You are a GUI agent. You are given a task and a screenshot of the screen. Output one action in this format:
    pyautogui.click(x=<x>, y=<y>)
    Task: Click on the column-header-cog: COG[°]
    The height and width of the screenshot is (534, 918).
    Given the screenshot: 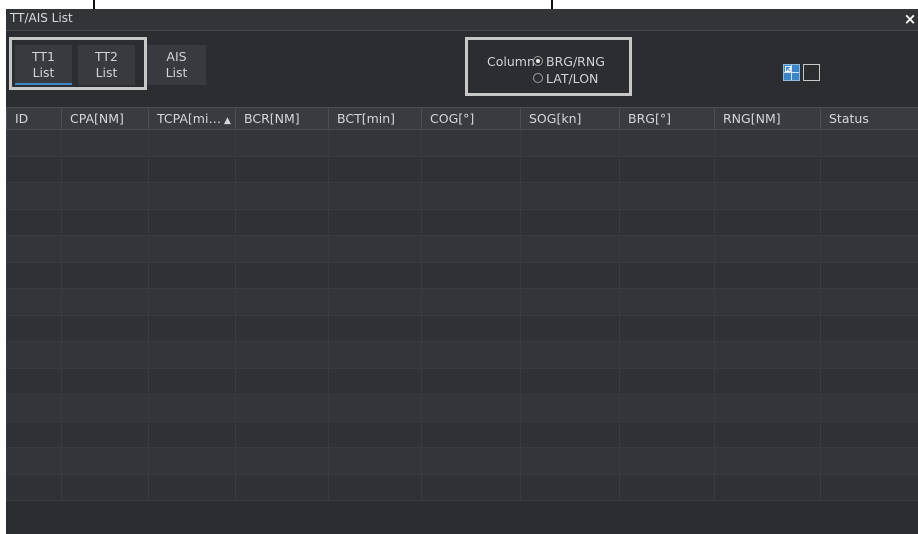 What is the action you would take?
    pyautogui.click(x=471, y=118)
    